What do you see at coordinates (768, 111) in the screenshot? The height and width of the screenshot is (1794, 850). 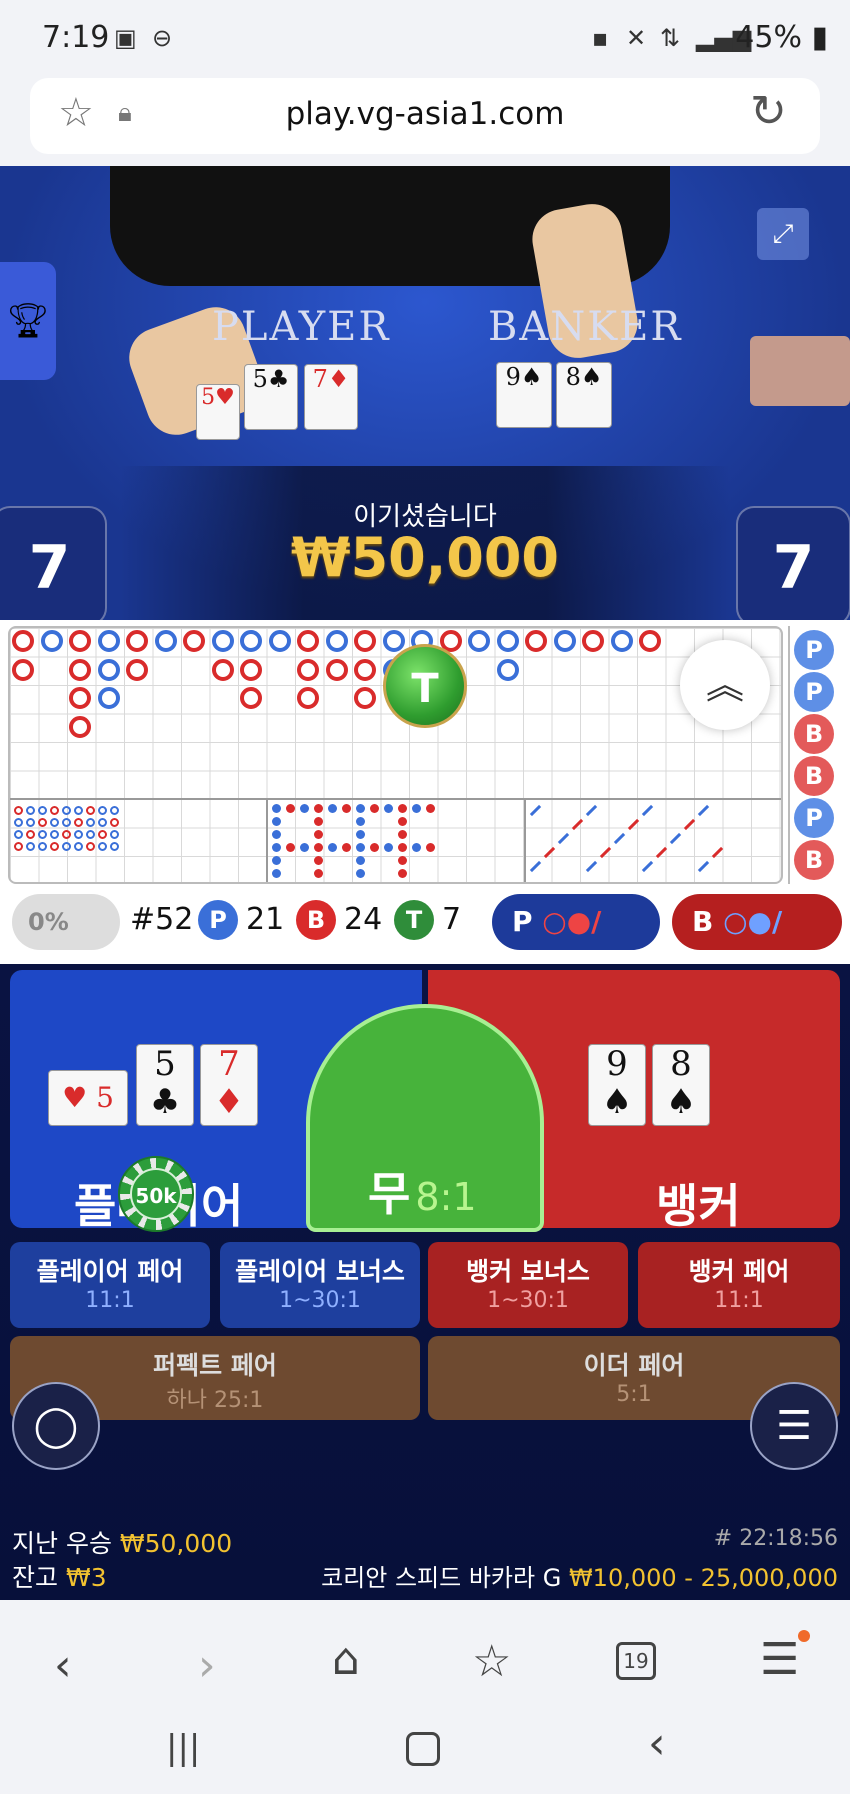 I see `reload-icon: ↻` at bounding box center [768, 111].